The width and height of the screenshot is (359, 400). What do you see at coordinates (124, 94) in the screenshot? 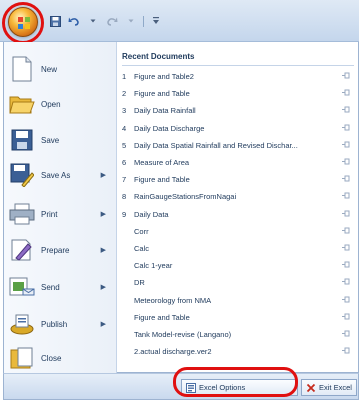
I see `recent-document-number: 2` at bounding box center [124, 94].